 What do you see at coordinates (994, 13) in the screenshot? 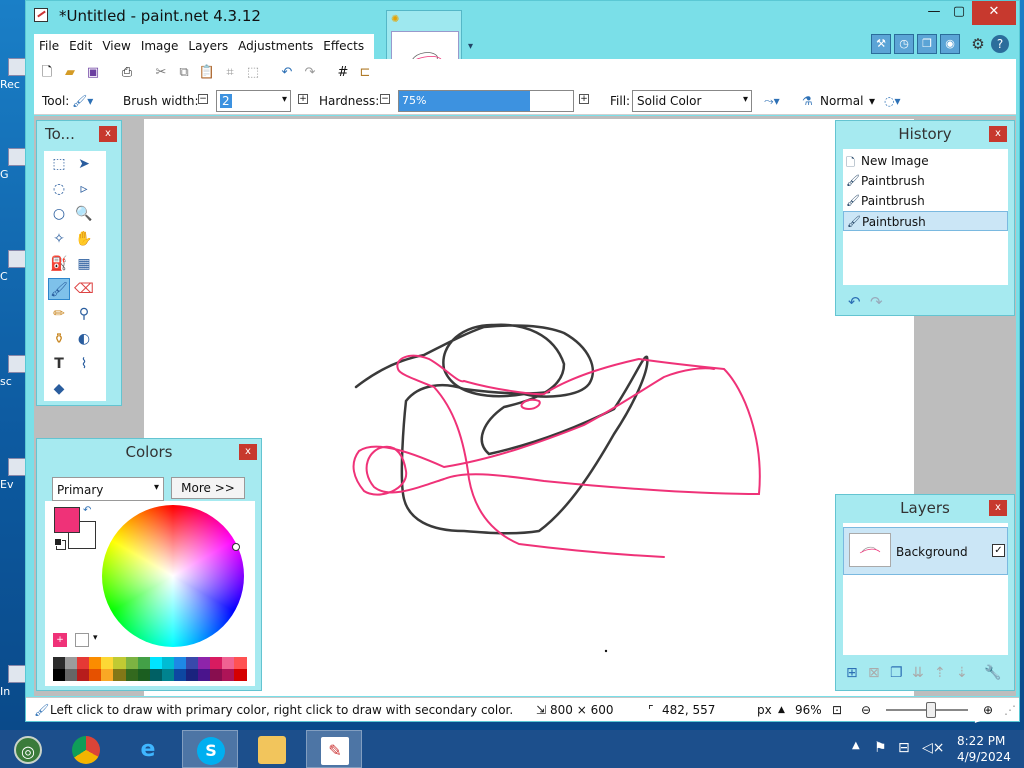
I see `close-button: ✕` at bounding box center [994, 13].